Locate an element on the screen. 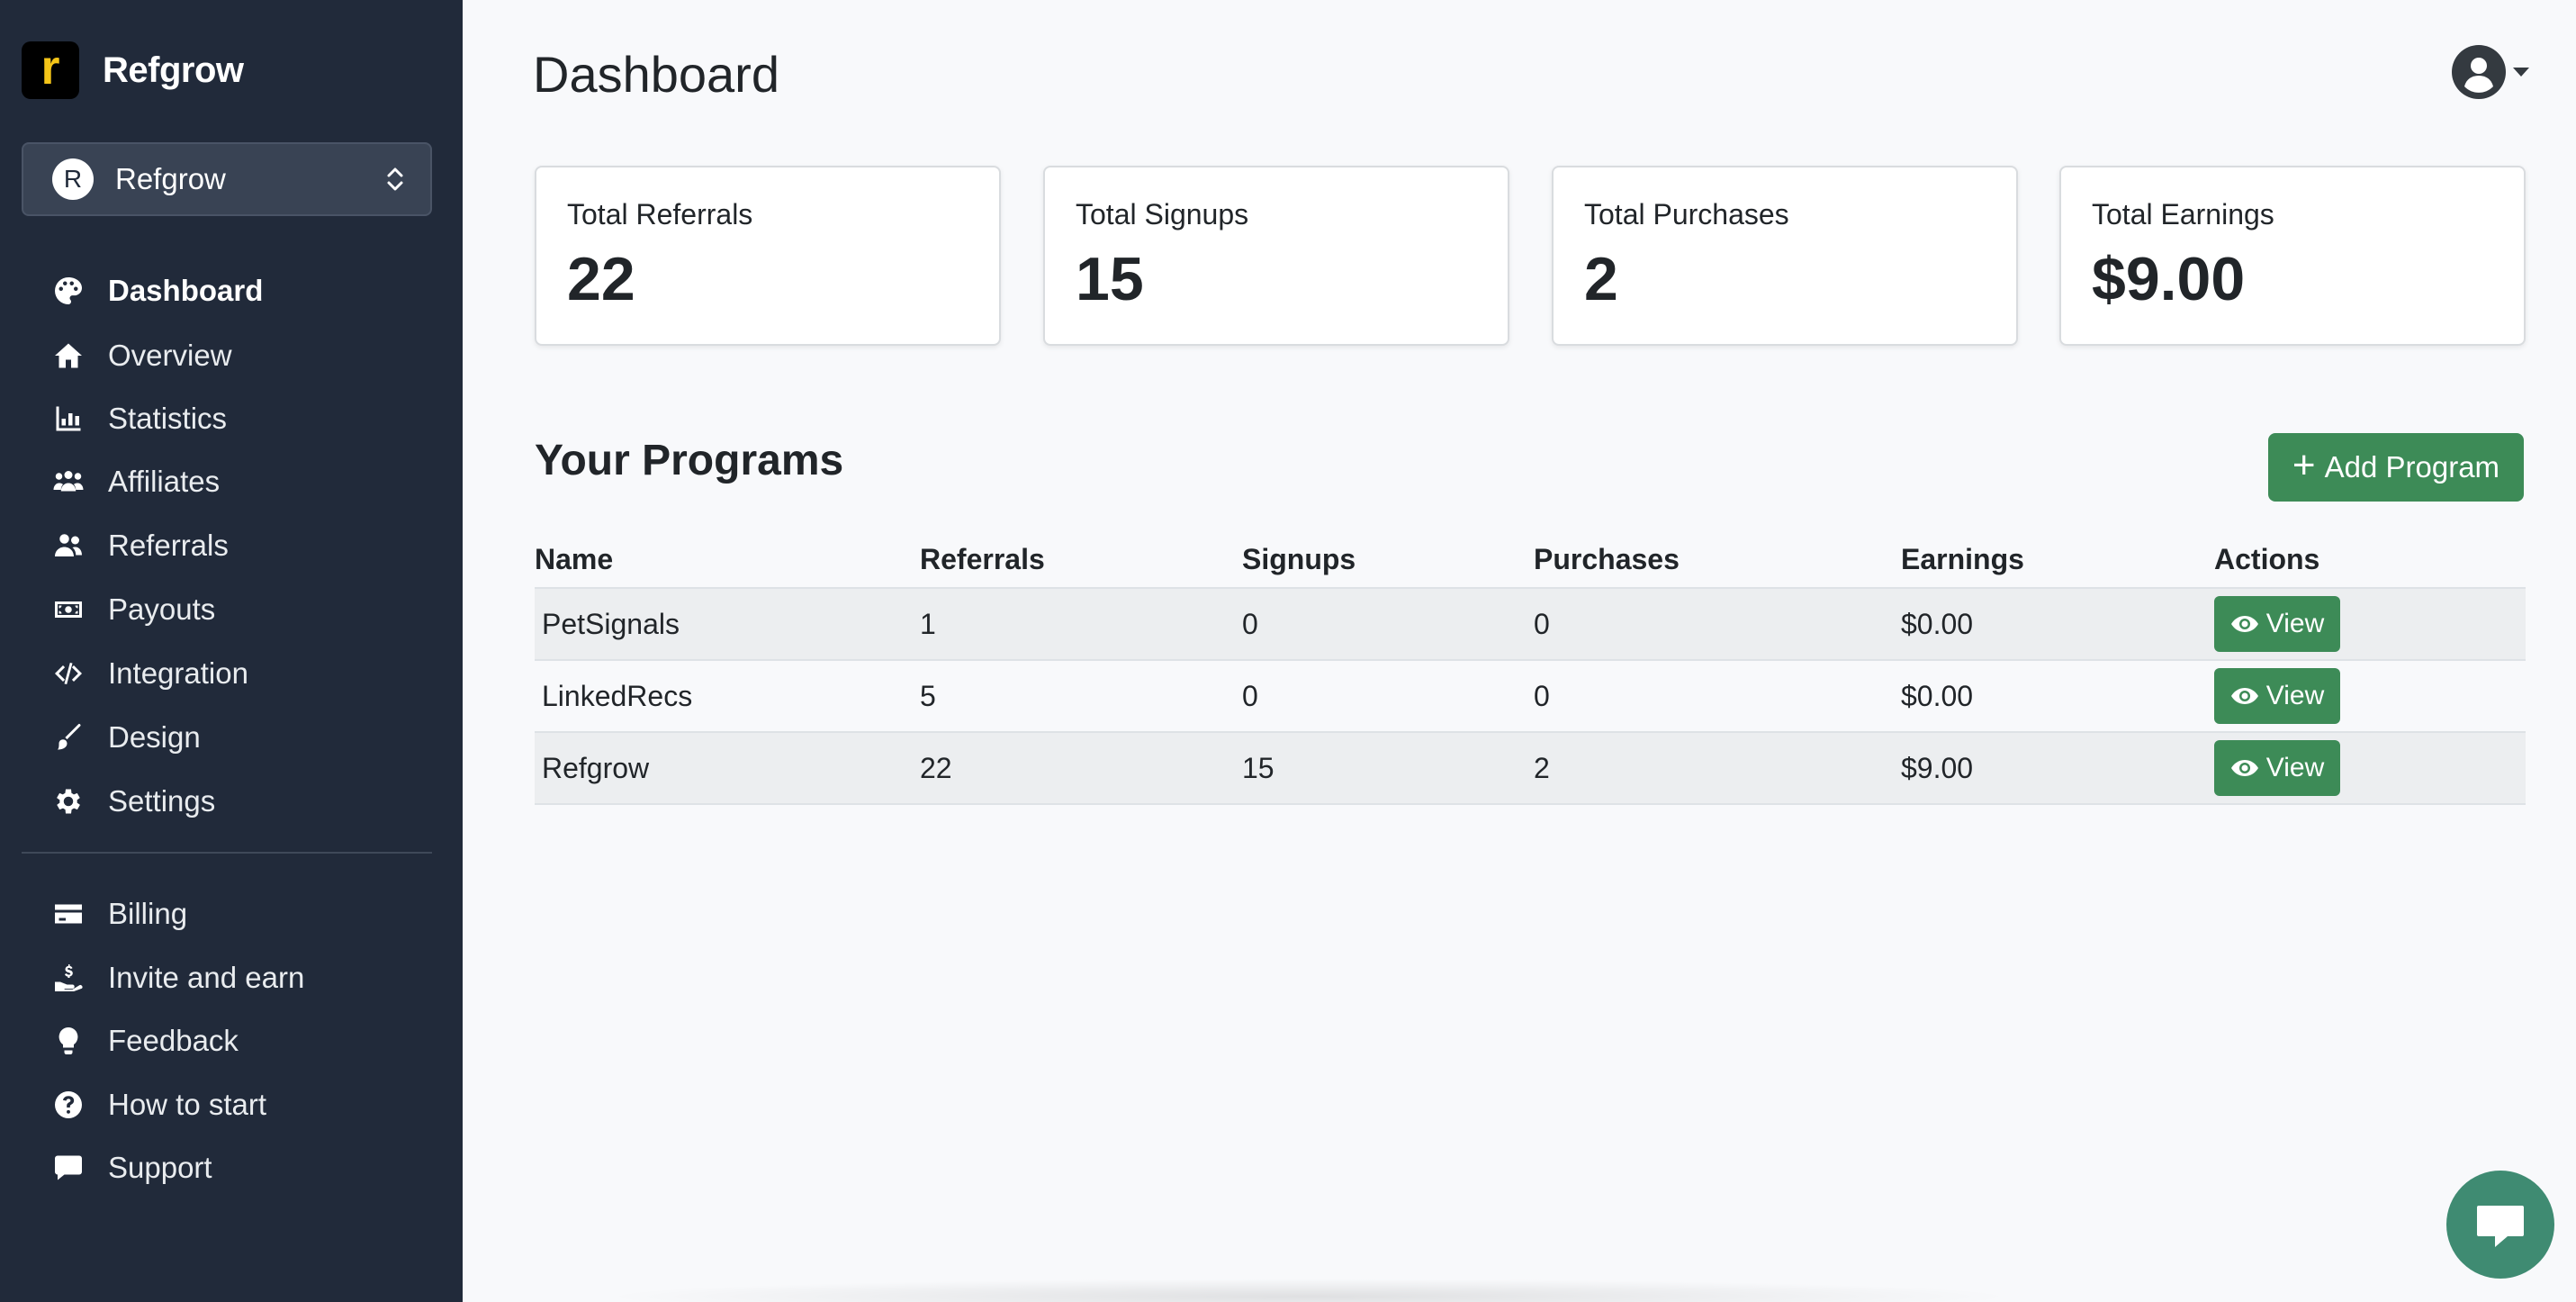 The image size is (2576, 1302). column-header-name: Name is located at coordinates (574, 557).